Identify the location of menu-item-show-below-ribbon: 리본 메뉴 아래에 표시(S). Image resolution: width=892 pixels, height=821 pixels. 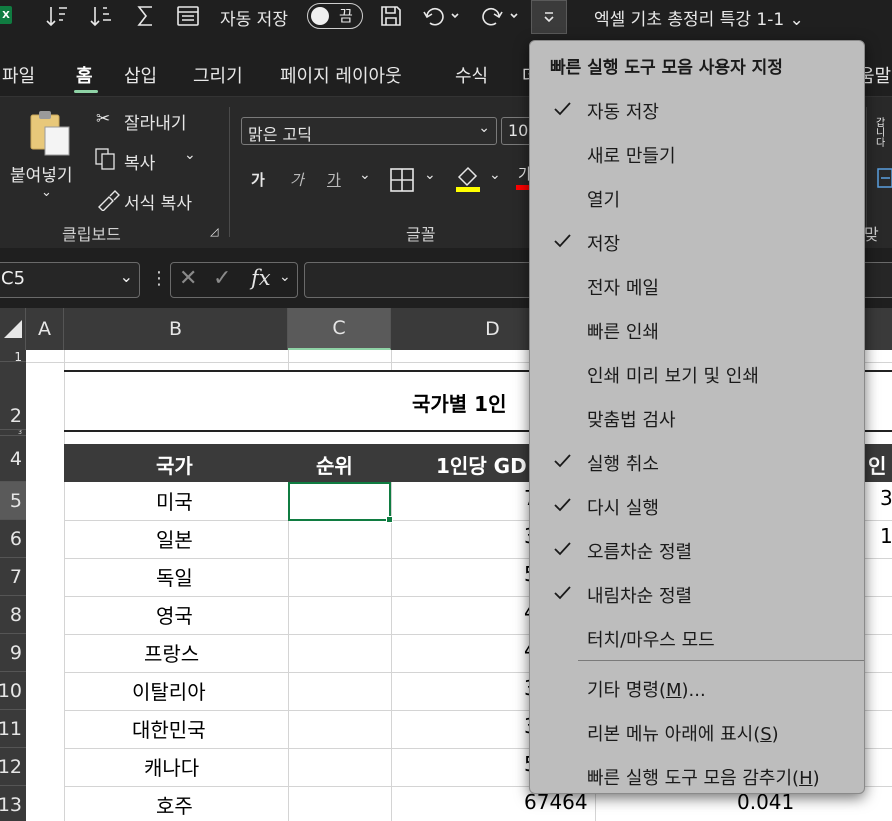
(697, 731).